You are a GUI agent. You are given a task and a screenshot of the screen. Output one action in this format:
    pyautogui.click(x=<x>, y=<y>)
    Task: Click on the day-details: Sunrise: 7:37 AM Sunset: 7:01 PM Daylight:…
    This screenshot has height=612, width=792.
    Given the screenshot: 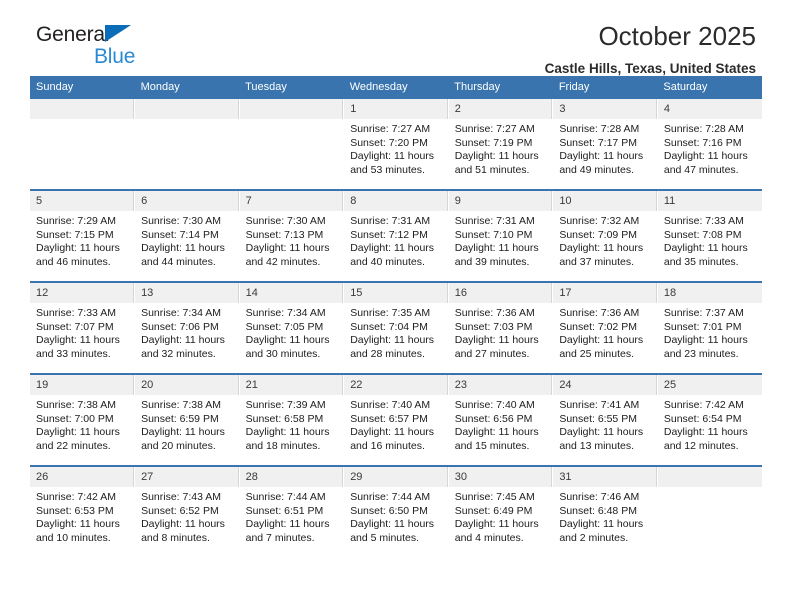 What is the action you would take?
    pyautogui.click(x=710, y=332)
    